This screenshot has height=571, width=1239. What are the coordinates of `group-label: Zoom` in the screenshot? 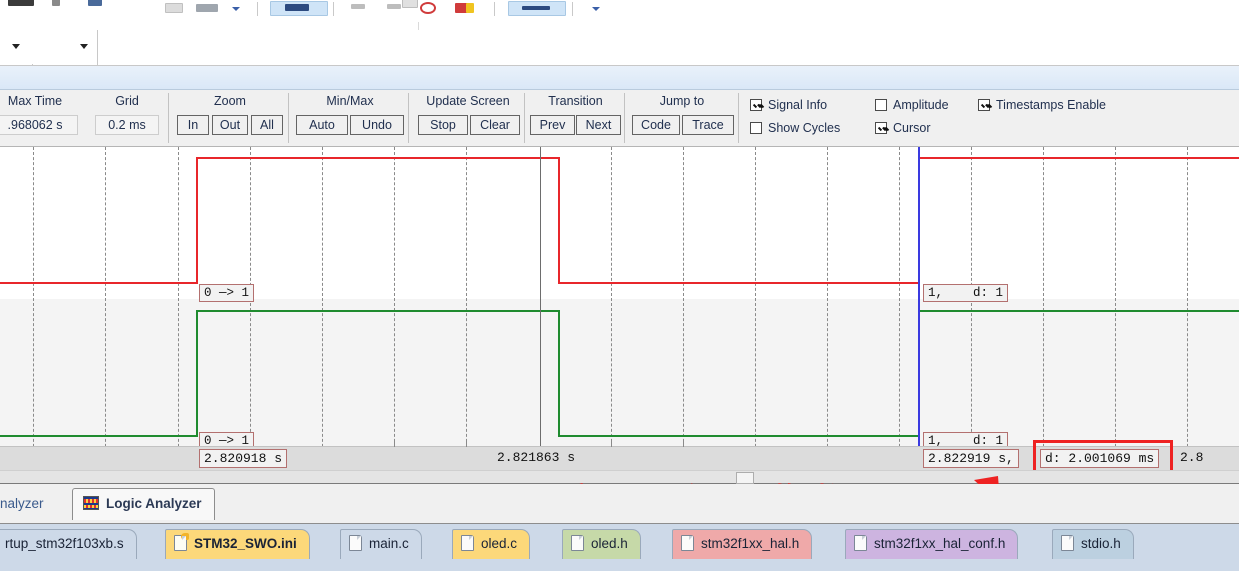 It's located at (230, 101).